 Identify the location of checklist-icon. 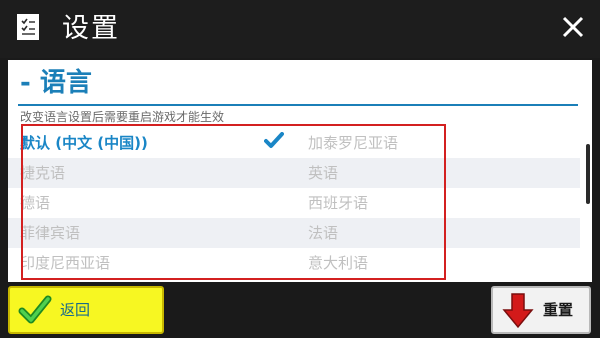
(28, 27).